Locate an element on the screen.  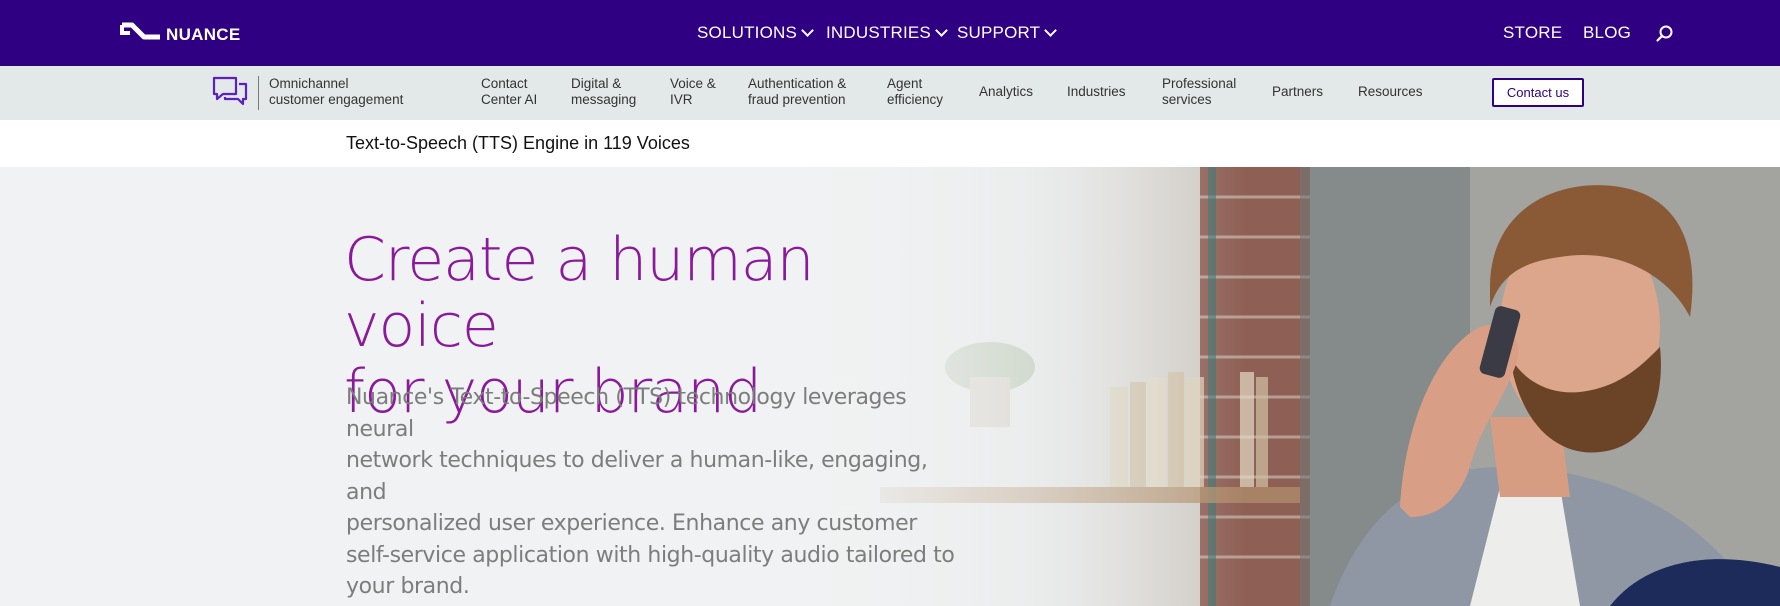
nav-blog: BLOG is located at coordinates (1607, 33).